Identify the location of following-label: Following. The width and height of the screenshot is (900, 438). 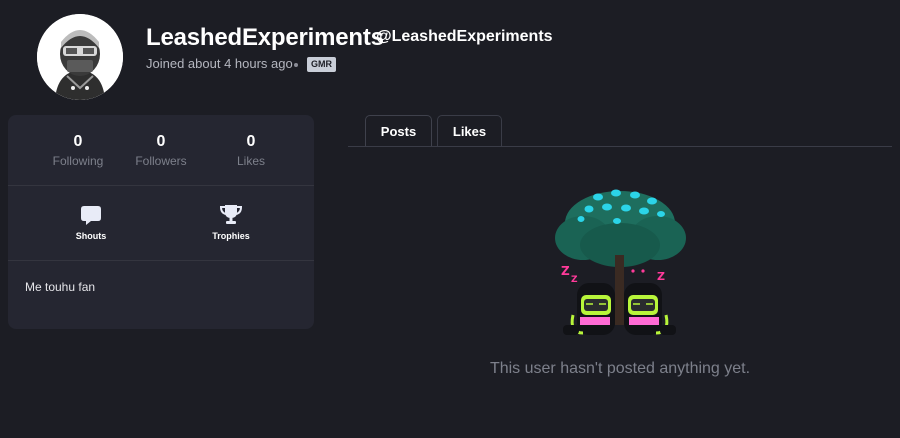
(78, 161).